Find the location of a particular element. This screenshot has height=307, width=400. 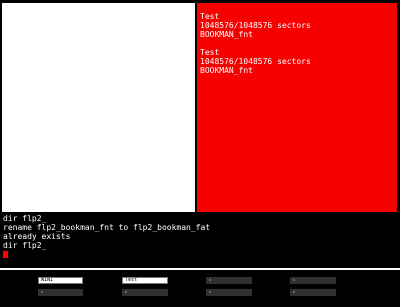

command-input is located at coordinates (200, 254).